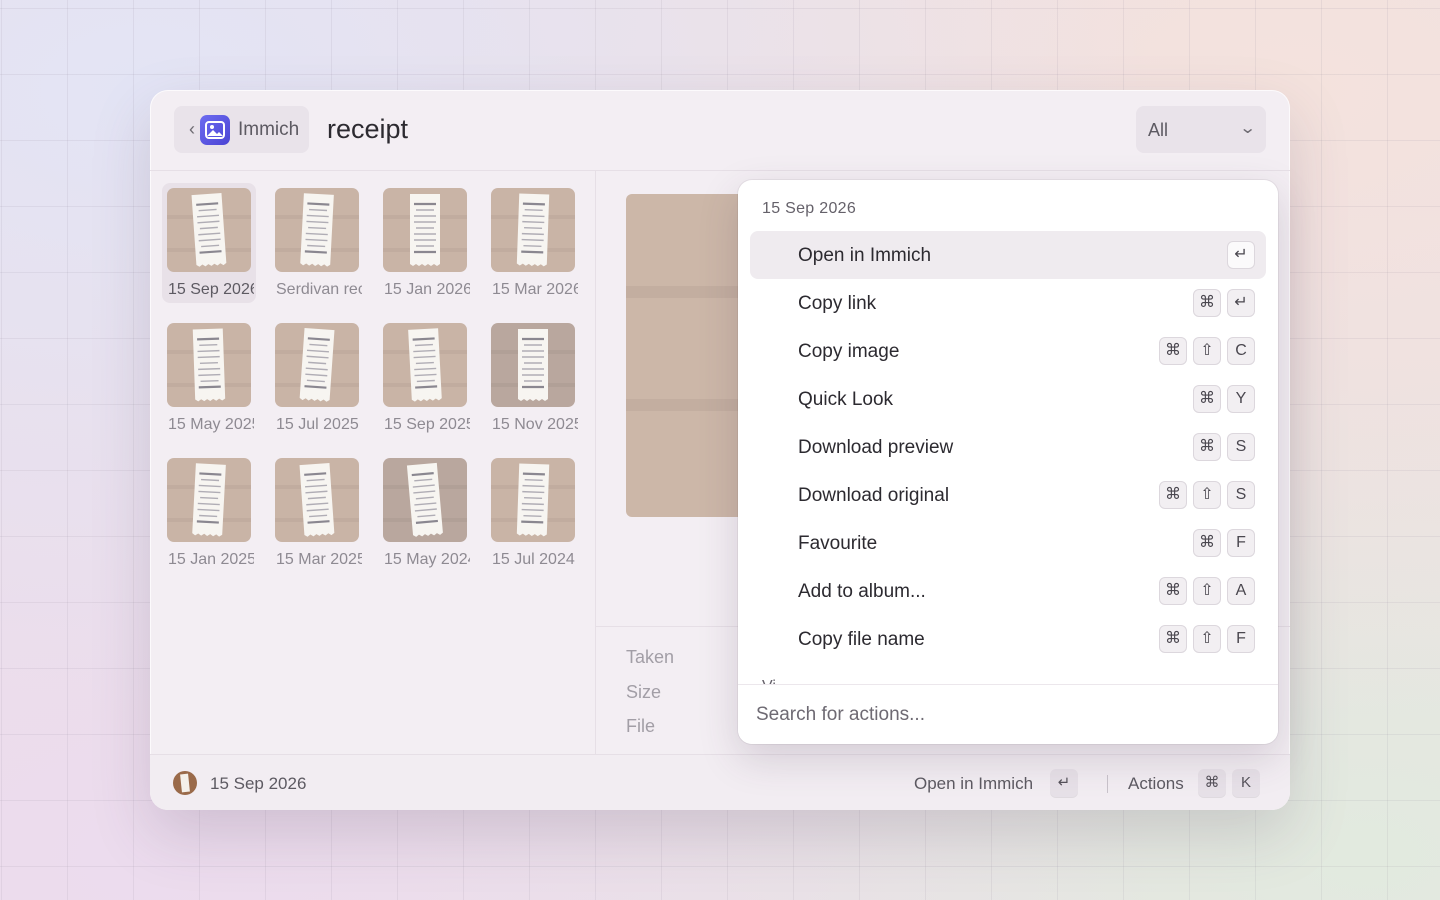 The width and height of the screenshot is (1440, 900). I want to click on action-item: Quick Look ⌘ Y, so click(1008, 399).